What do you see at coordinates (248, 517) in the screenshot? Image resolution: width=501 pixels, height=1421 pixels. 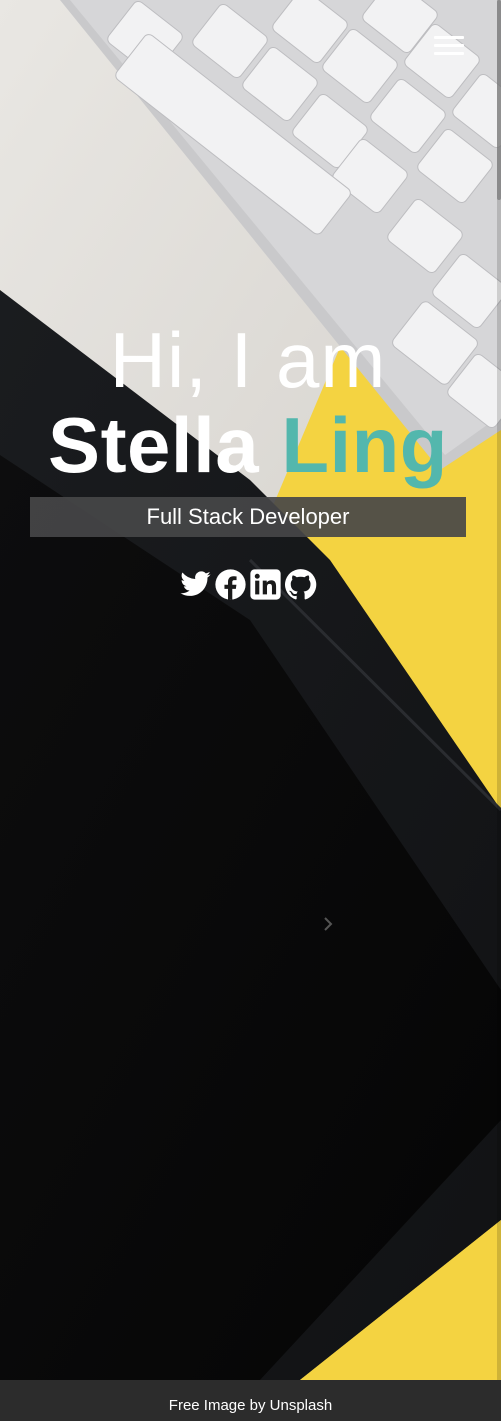 I see `role-title: Full Stack Developer` at bounding box center [248, 517].